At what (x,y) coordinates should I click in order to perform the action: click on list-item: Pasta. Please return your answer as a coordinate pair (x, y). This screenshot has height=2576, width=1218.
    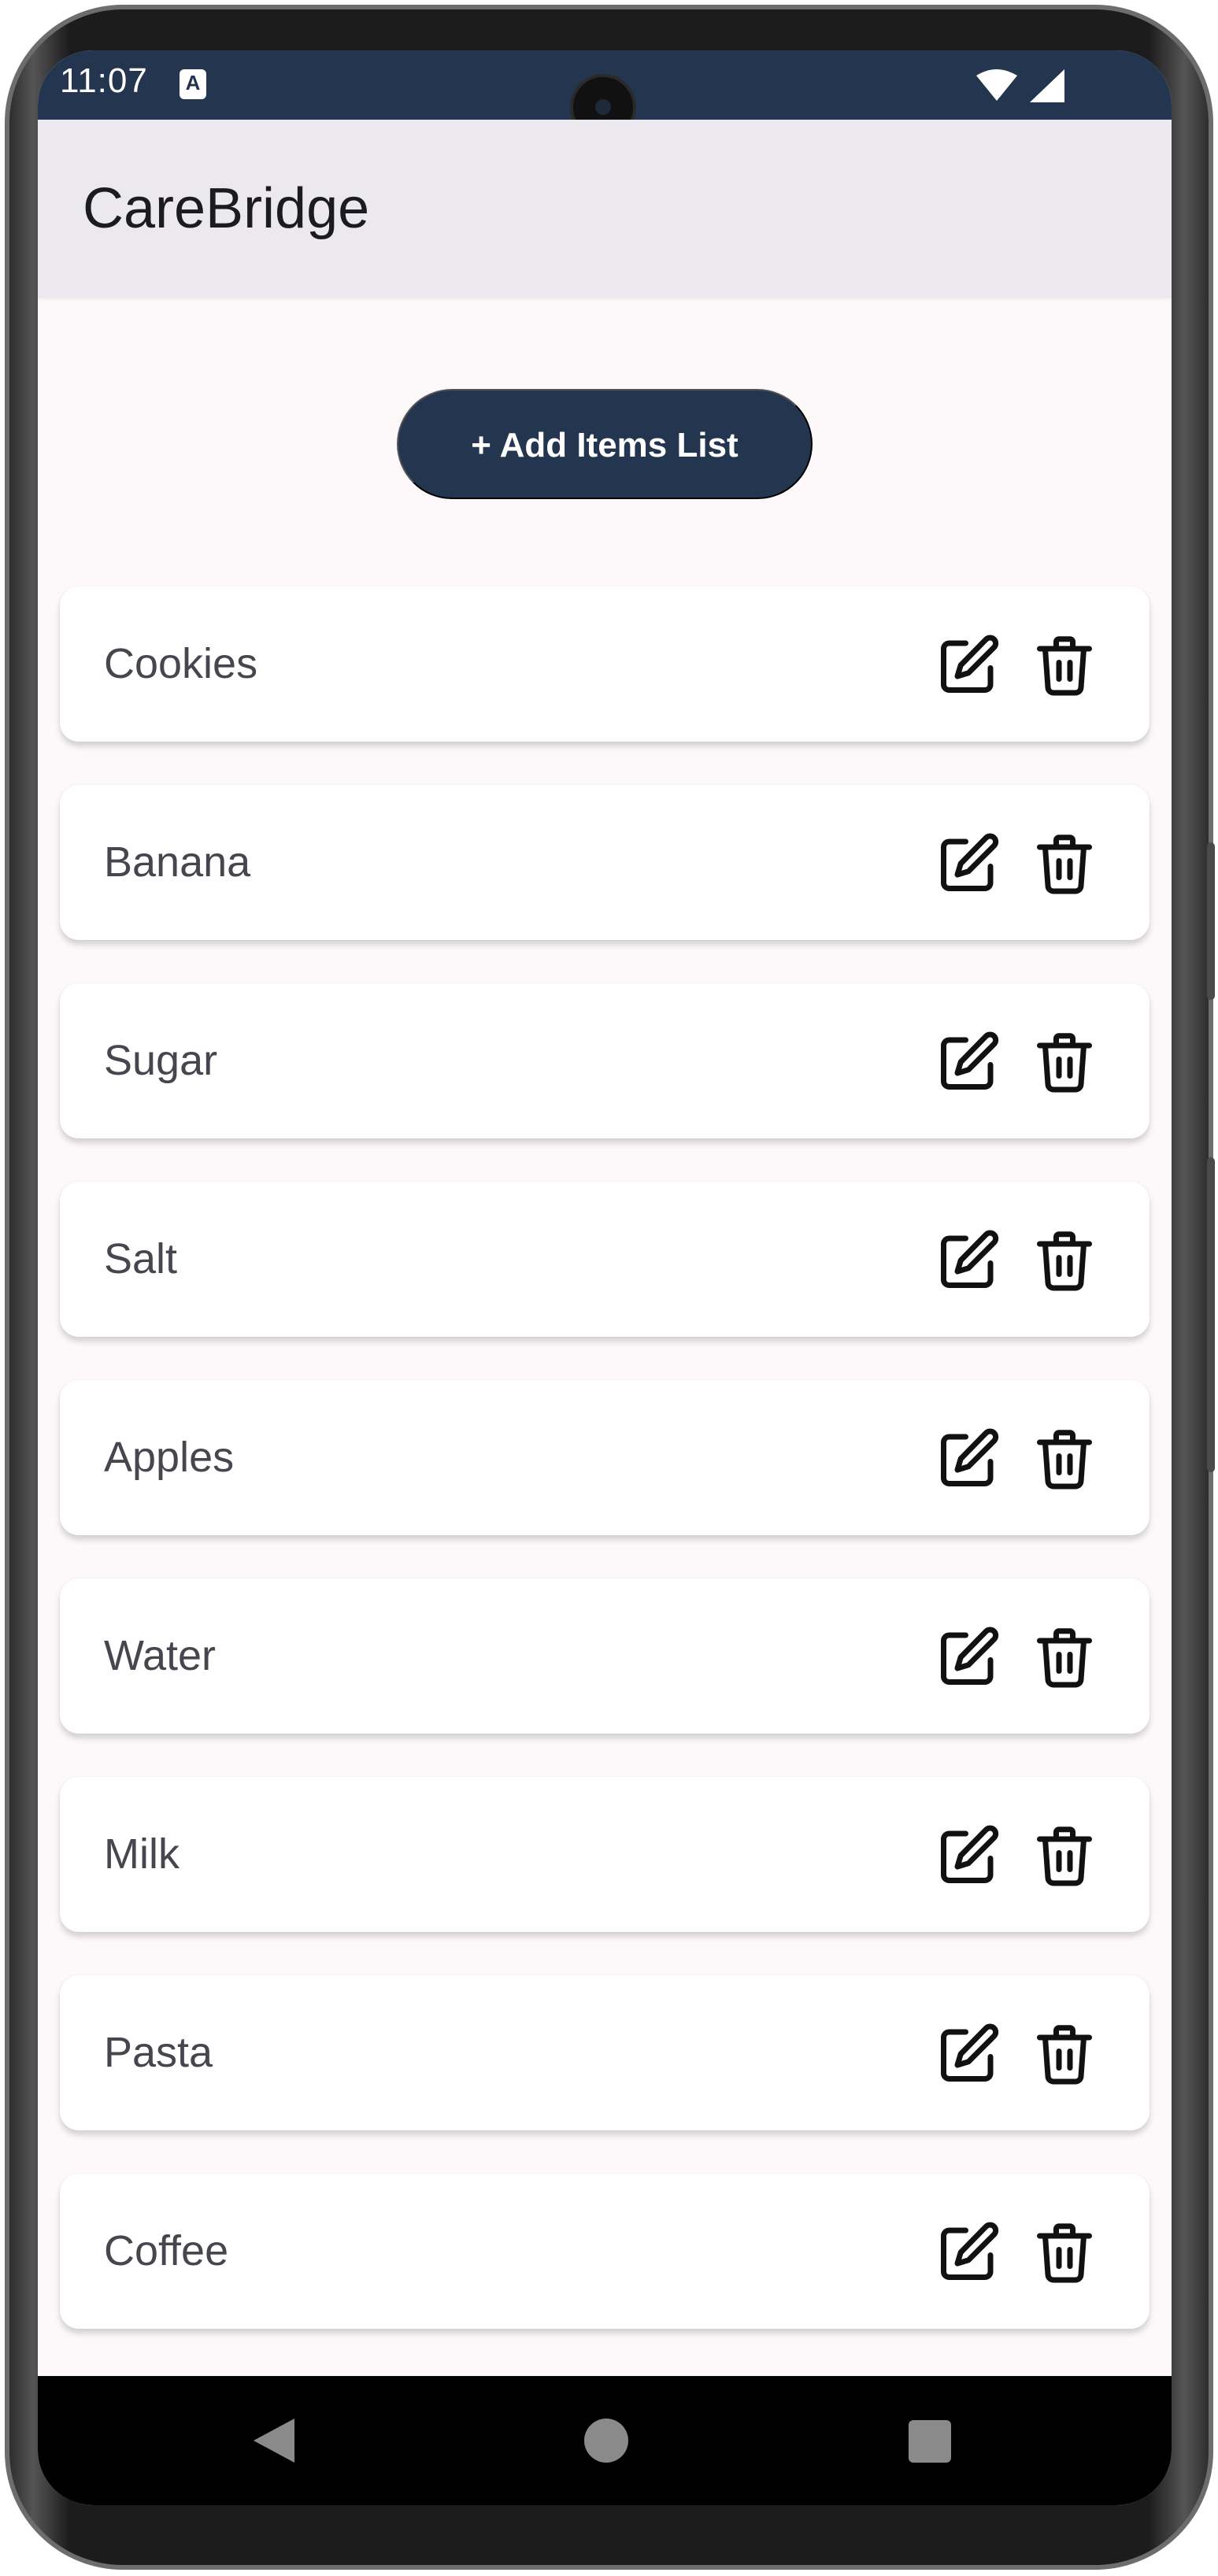
    Looking at the image, I should click on (605, 2052).